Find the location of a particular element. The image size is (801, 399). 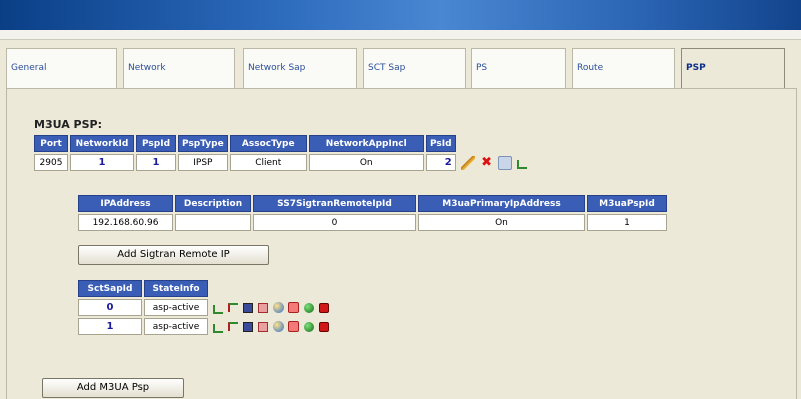

col-port: Port is located at coordinates (51, 143).